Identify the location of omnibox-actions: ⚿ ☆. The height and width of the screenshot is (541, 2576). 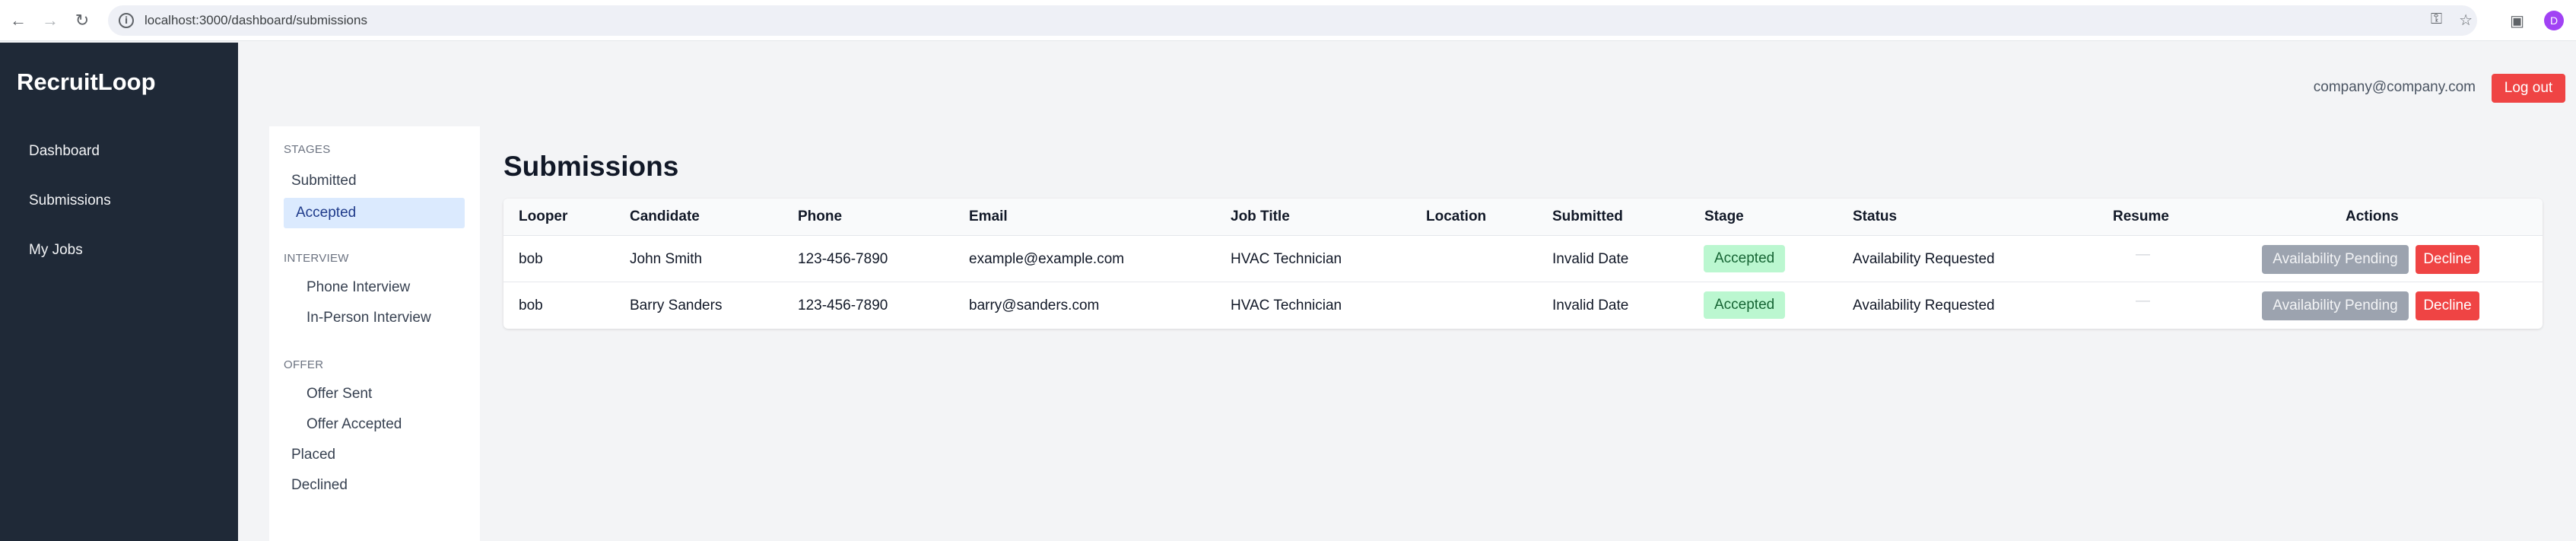
(2452, 20).